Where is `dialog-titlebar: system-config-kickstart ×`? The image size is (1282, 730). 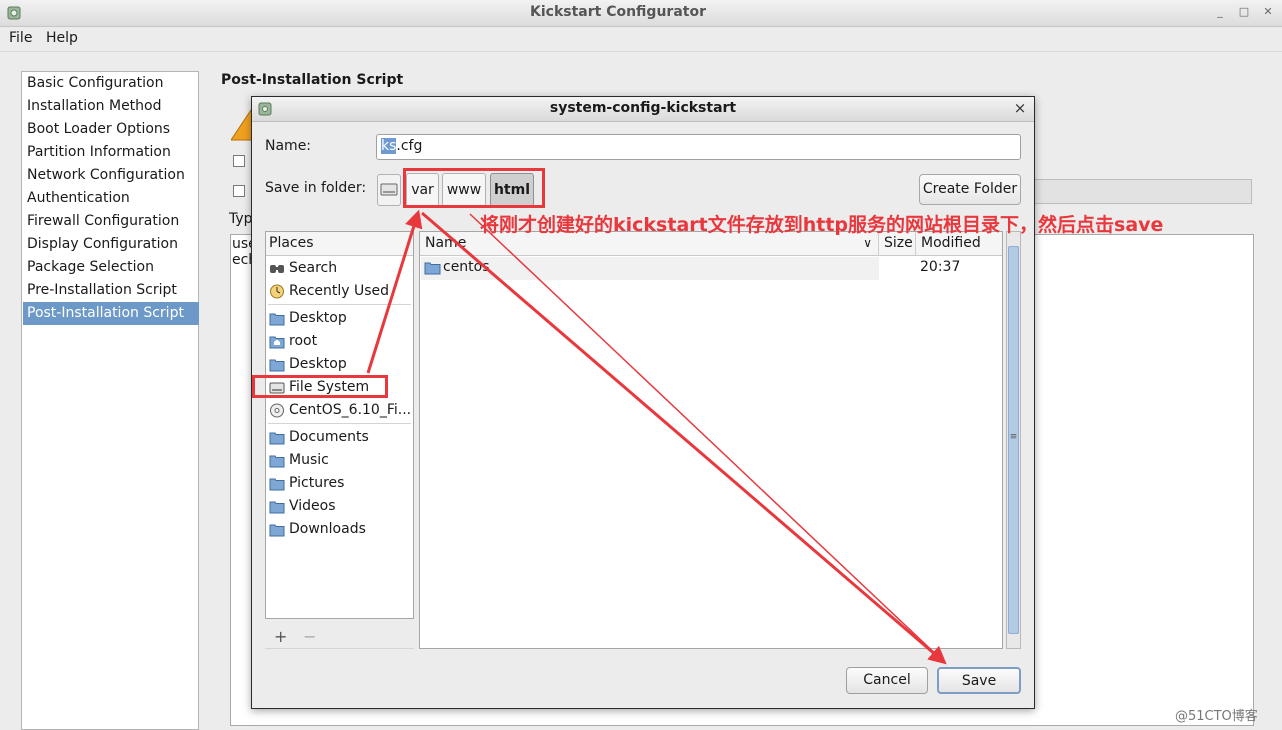 dialog-titlebar: system-config-kickstart × is located at coordinates (643, 109).